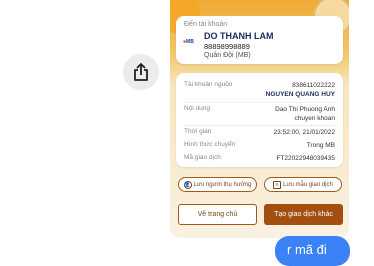 This screenshot has width=374, height=266. I want to click on recipient-account: 88898998889, so click(227, 46).